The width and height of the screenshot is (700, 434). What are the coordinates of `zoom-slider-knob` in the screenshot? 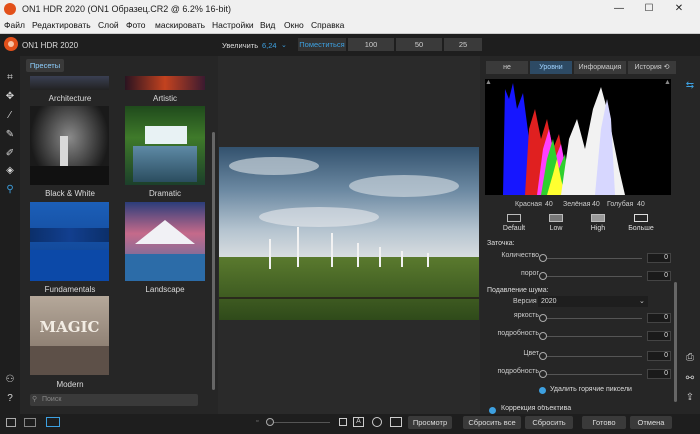 It's located at (270, 422).